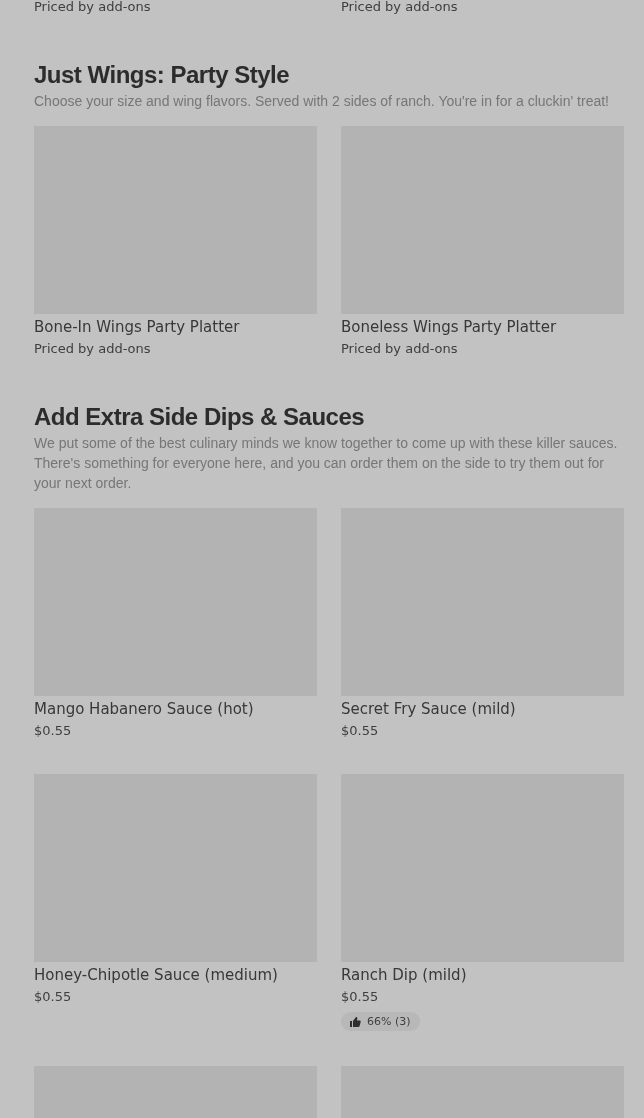  What do you see at coordinates (322, 101) in the screenshot?
I see `section-description: Choose your size and wing flavors. Served with 2 sides of ranch. You're in for a cluckin' treat!` at bounding box center [322, 101].